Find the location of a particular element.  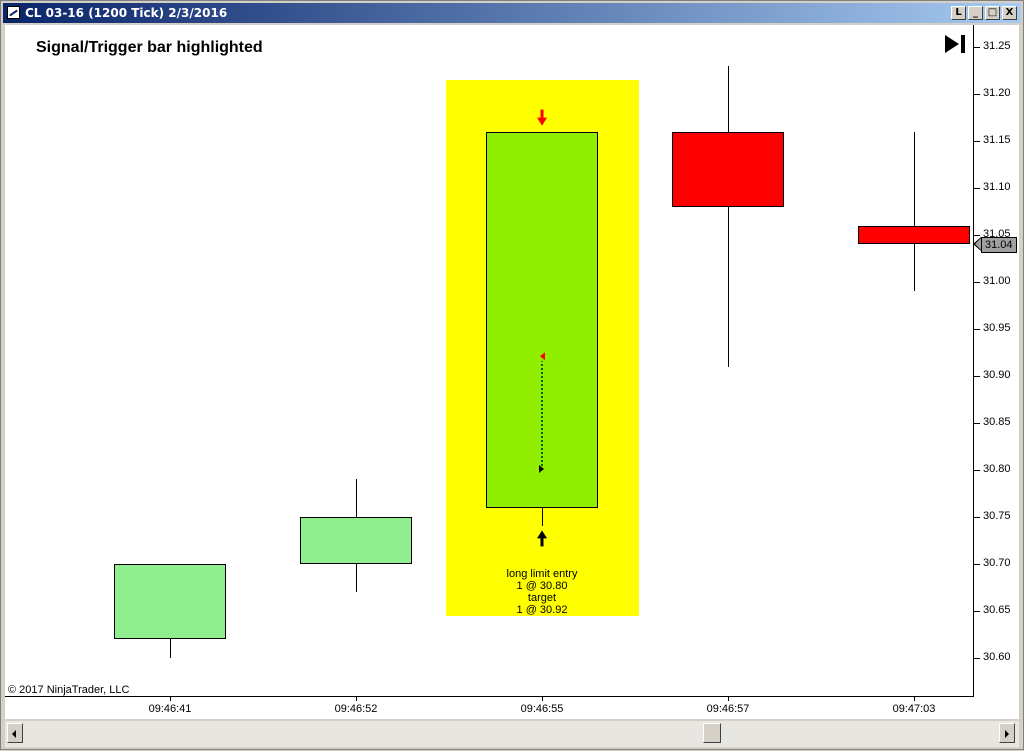

skip-to-end-icon is located at coordinates (955, 44).